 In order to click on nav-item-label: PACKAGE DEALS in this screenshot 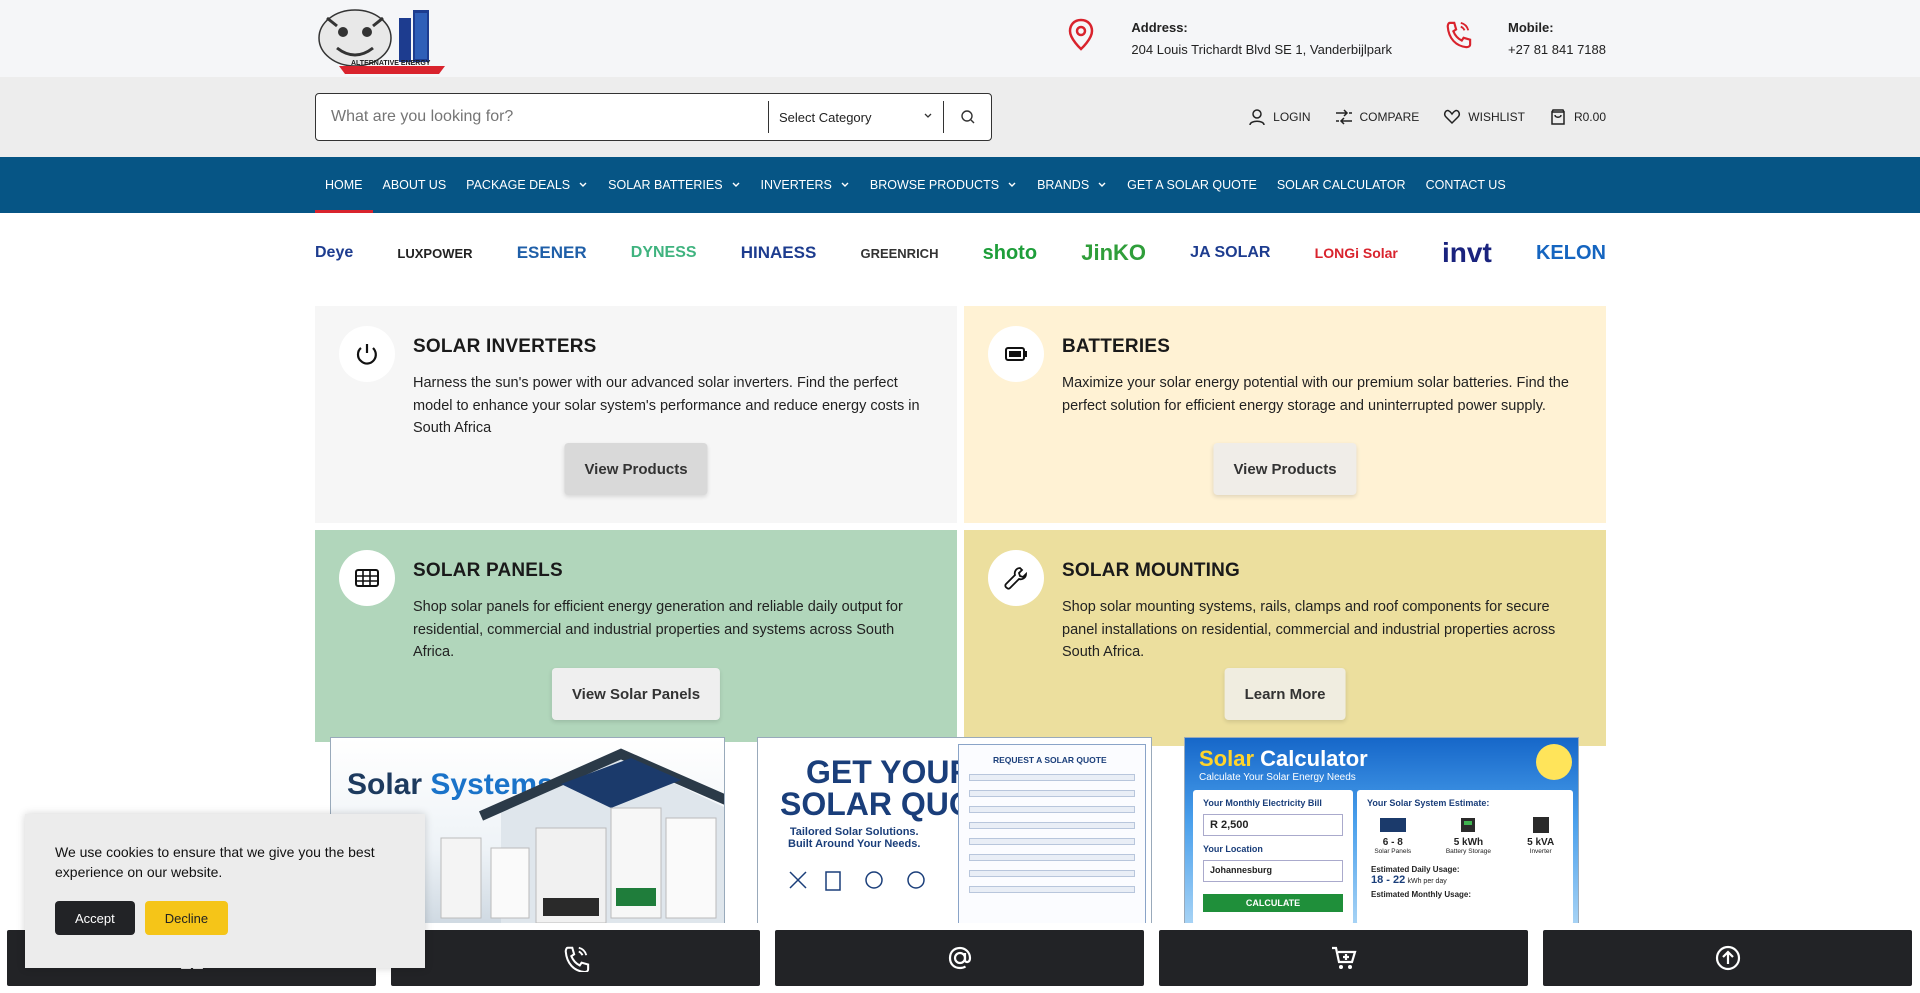, I will do `click(518, 185)`.